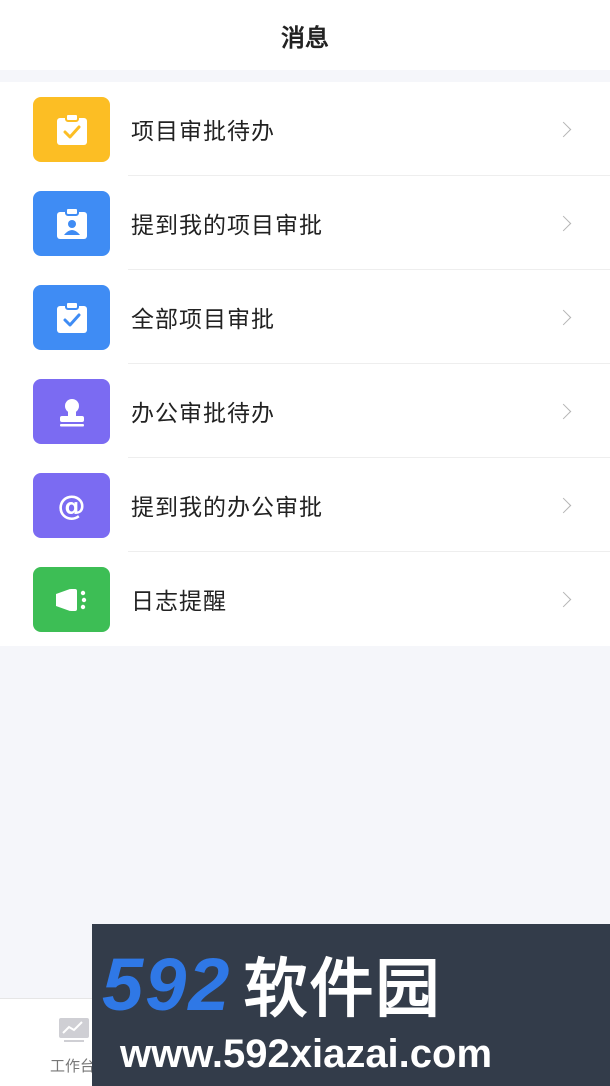 This screenshot has height=1086, width=610. I want to click on list-item-label: 提到我的项目审批, so click(227, 226).